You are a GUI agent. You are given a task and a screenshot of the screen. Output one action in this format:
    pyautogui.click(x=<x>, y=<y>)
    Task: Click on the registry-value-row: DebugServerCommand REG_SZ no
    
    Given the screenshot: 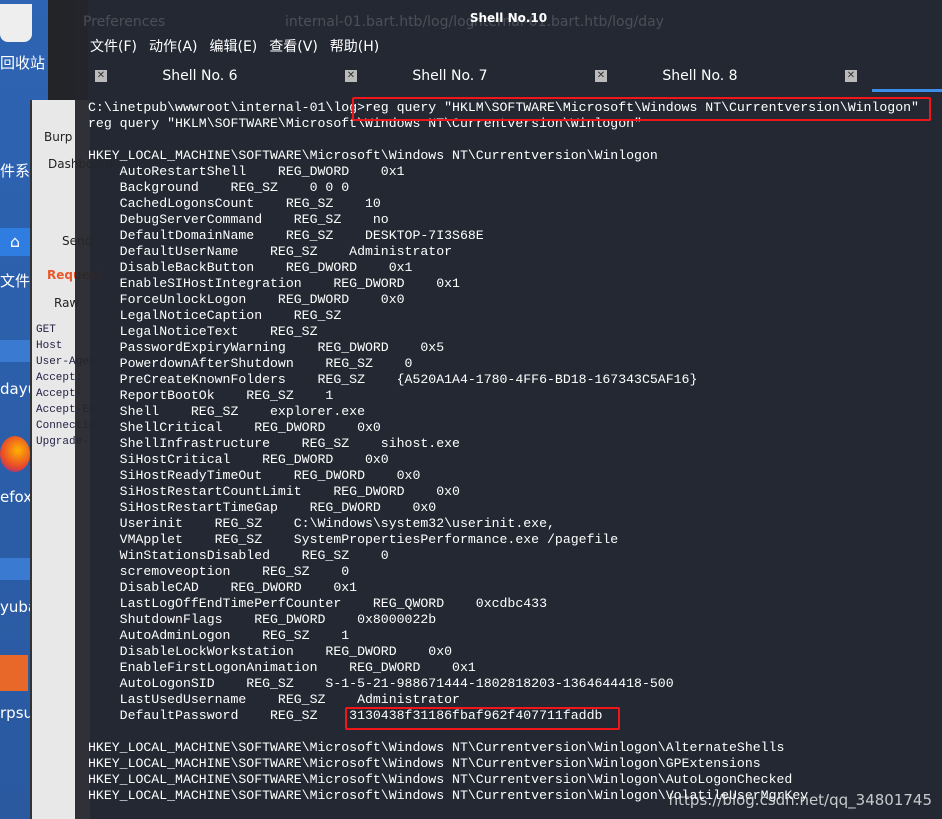 What is the action you would take?
    pyautogui.click(x=238, y=219)
    